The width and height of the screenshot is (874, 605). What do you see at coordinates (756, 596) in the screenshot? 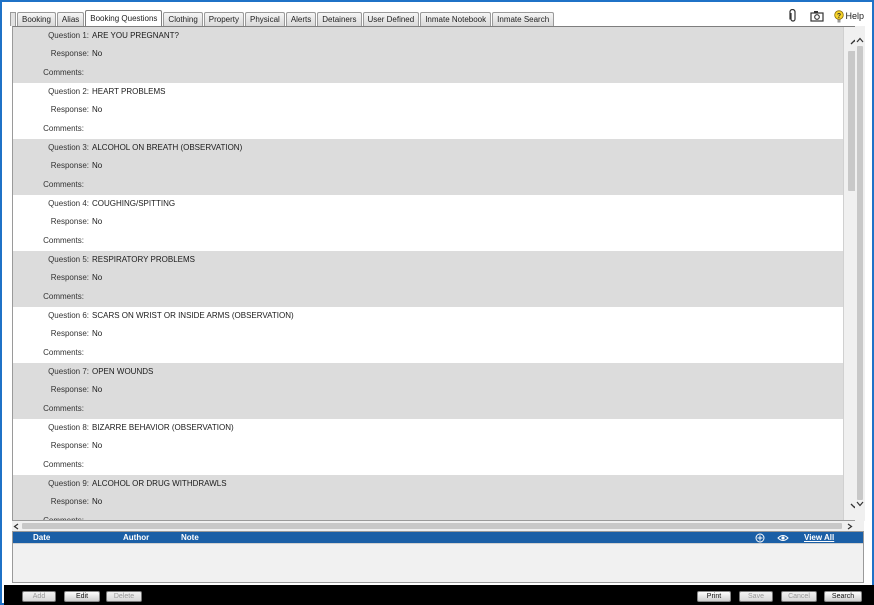
I see `save-button: Save` at bounding box center [756, 596].